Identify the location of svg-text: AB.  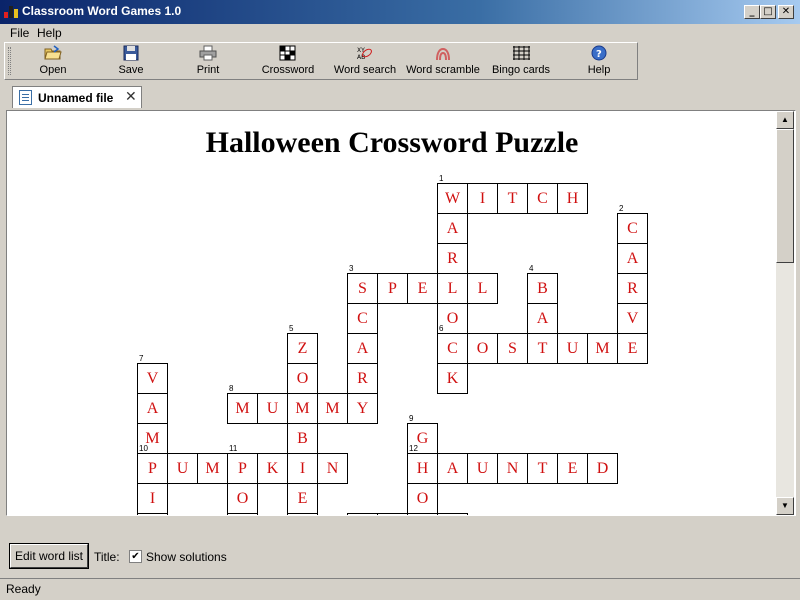
(361, 57).